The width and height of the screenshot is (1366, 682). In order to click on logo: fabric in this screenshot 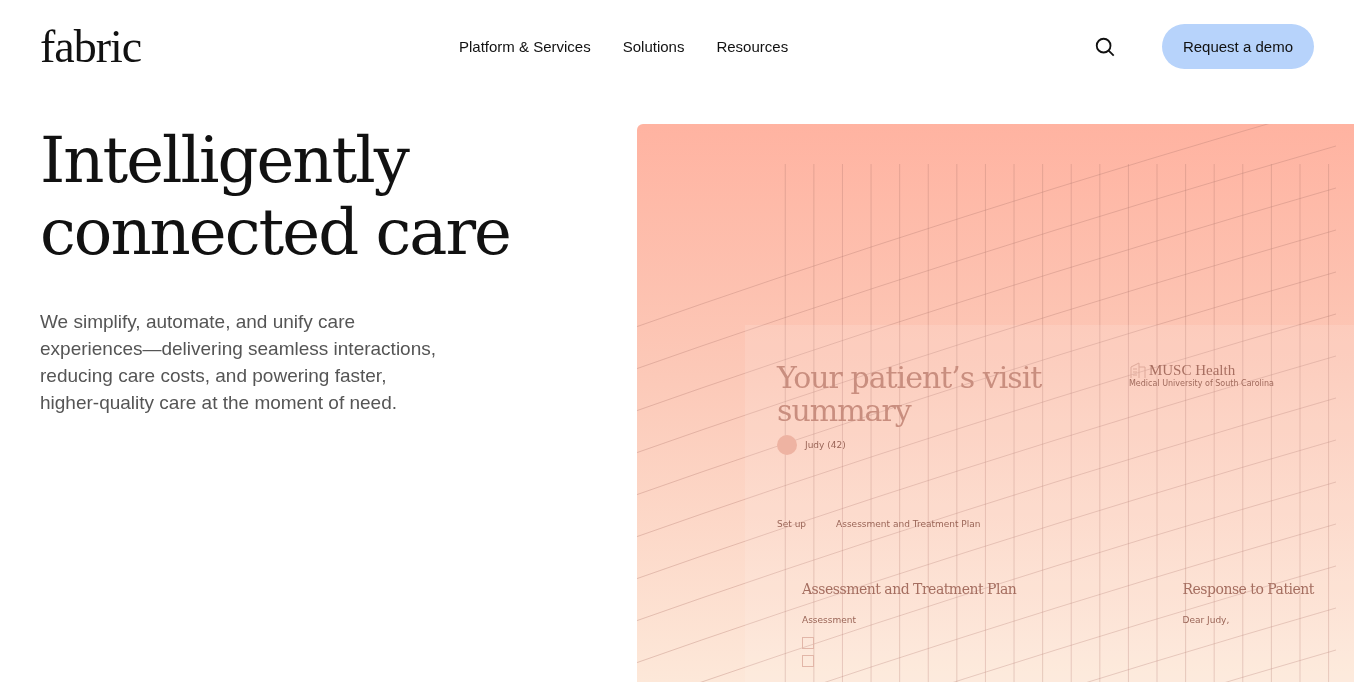, I will do `click(249, 46)`.